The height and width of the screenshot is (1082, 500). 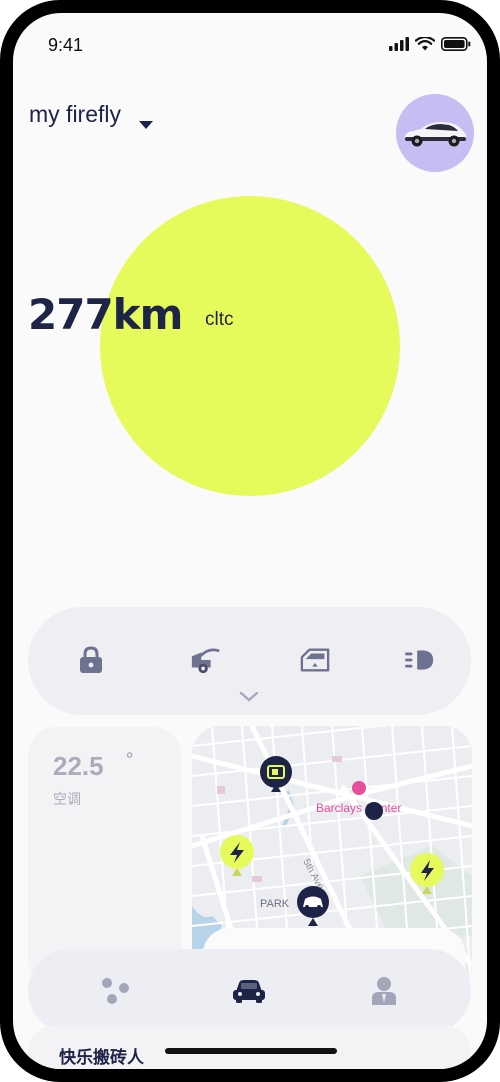 I want to click on home-indicator, so click(x=251, y=1051).